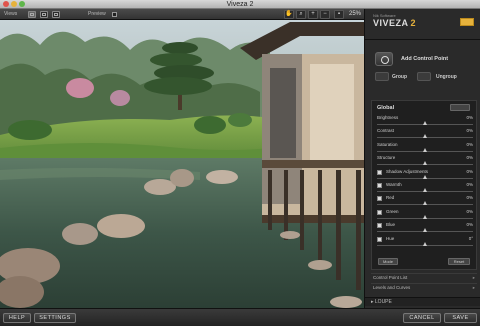 The width and height of the screenshot is (480, 326). What do you see at coordinates (460, 107) in the screenshot?
I see `global-menu-button` at bounding box center [460, 107].